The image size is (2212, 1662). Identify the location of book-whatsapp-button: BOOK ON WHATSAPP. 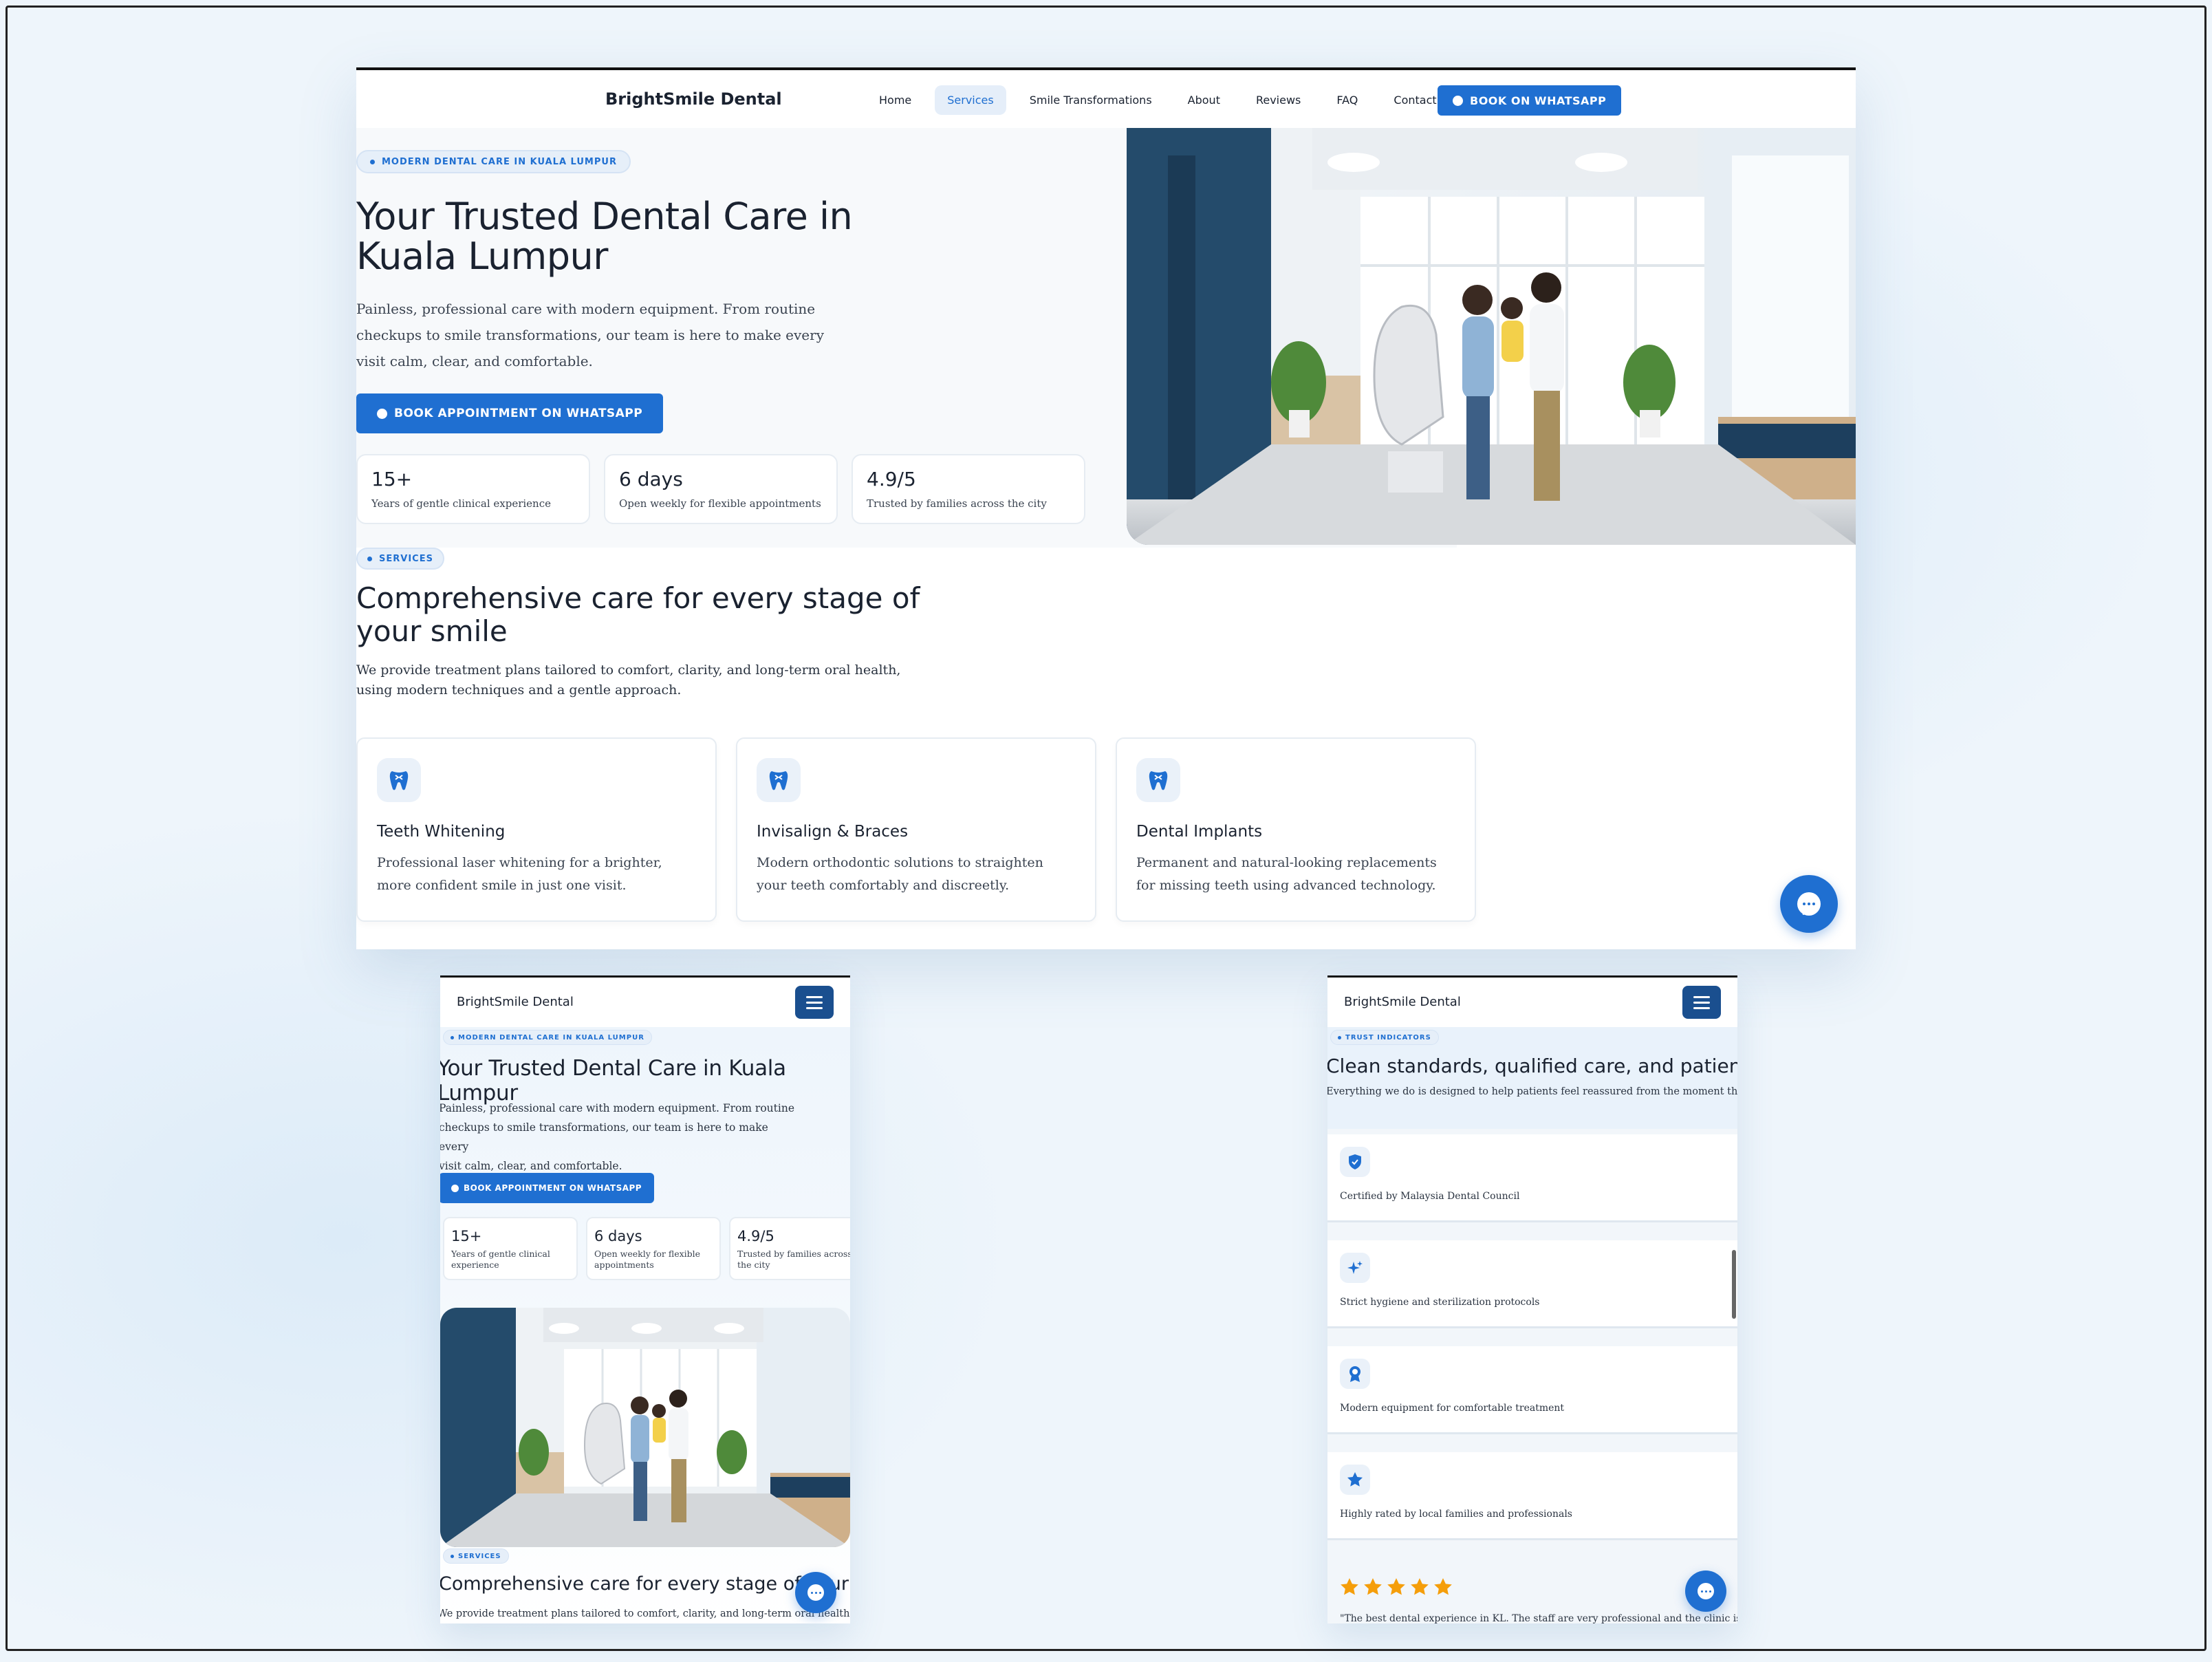
(1530, 100).